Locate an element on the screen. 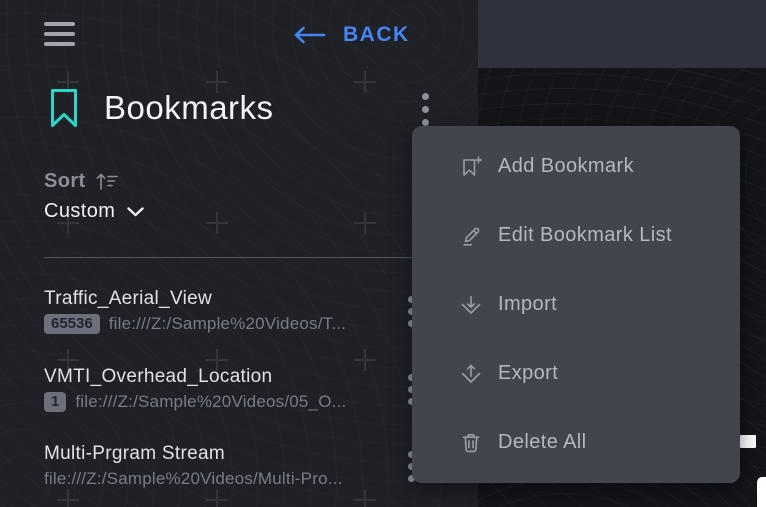  panel-header: Bookmarks is located at coordinates (162, 108).